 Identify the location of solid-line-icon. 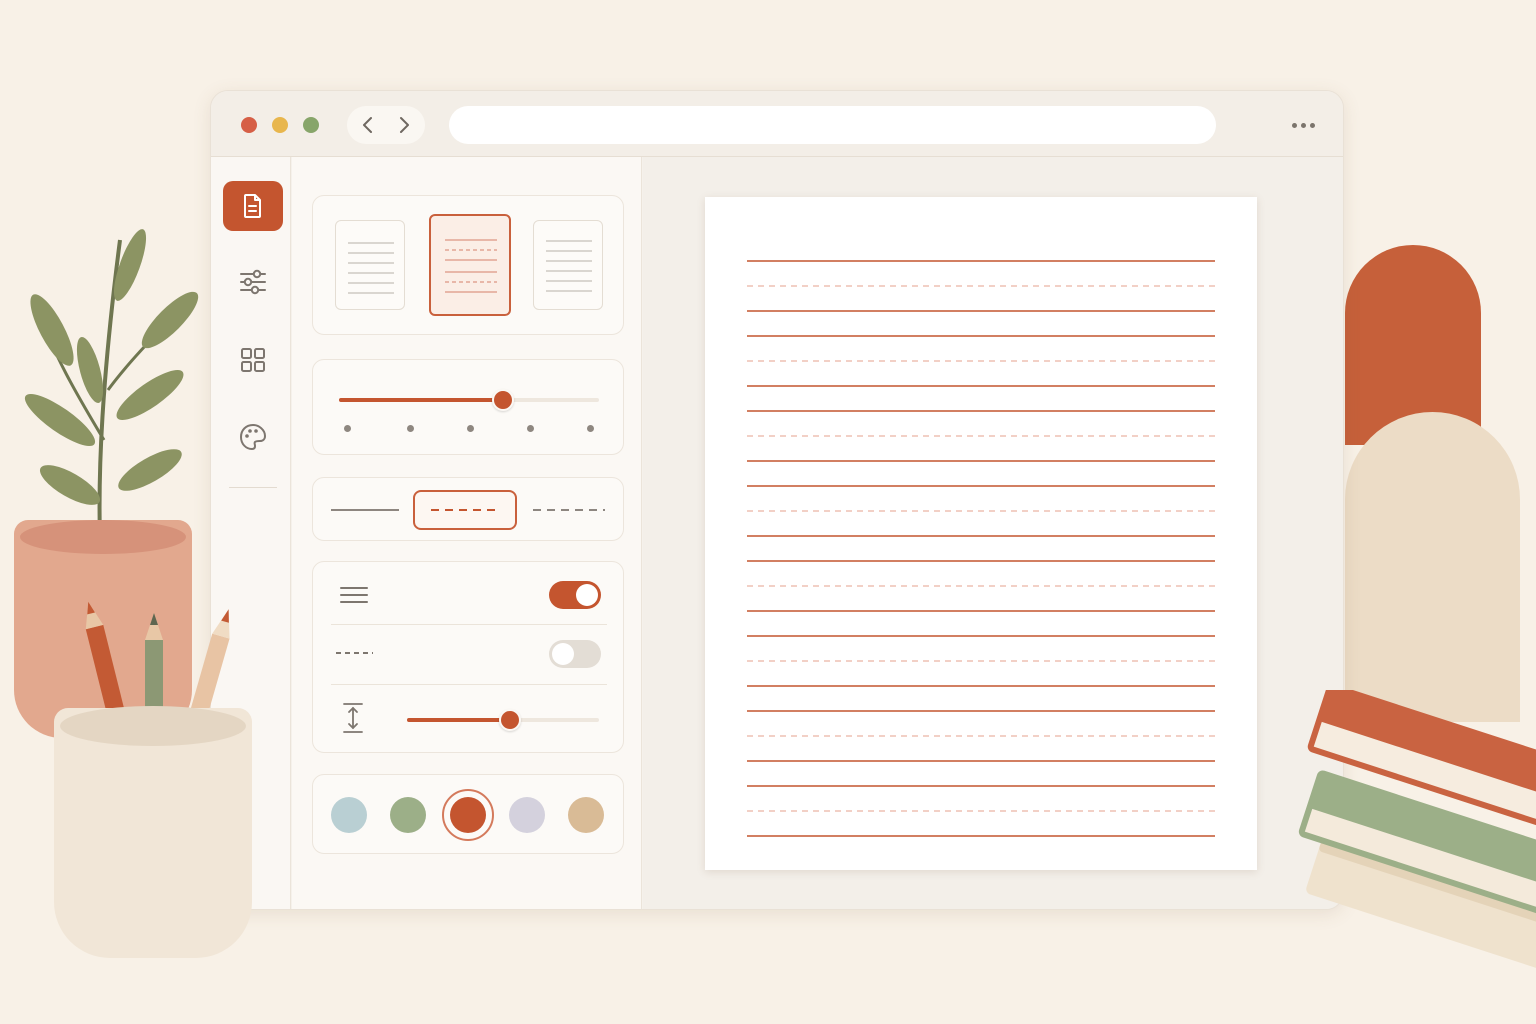
(365, 510).